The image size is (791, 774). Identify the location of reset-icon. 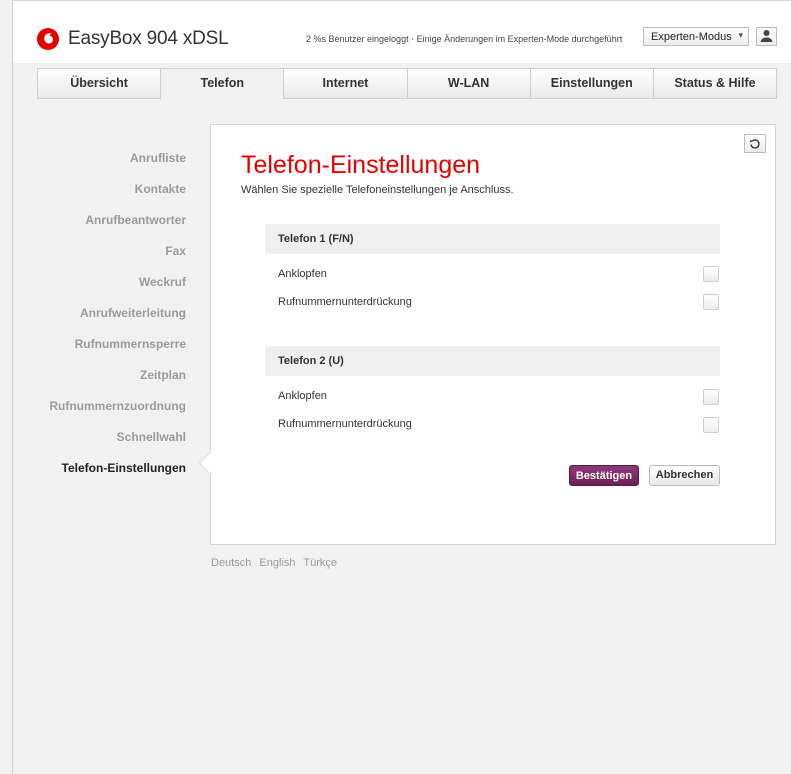
(755, 144).